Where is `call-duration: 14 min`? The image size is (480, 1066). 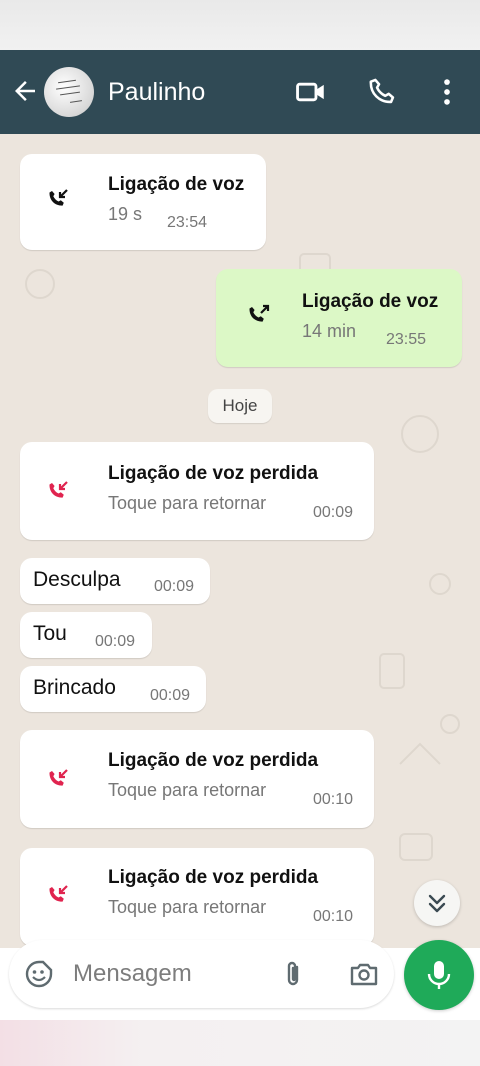
call-duration: 14 min is located at coordinates (329, 331).